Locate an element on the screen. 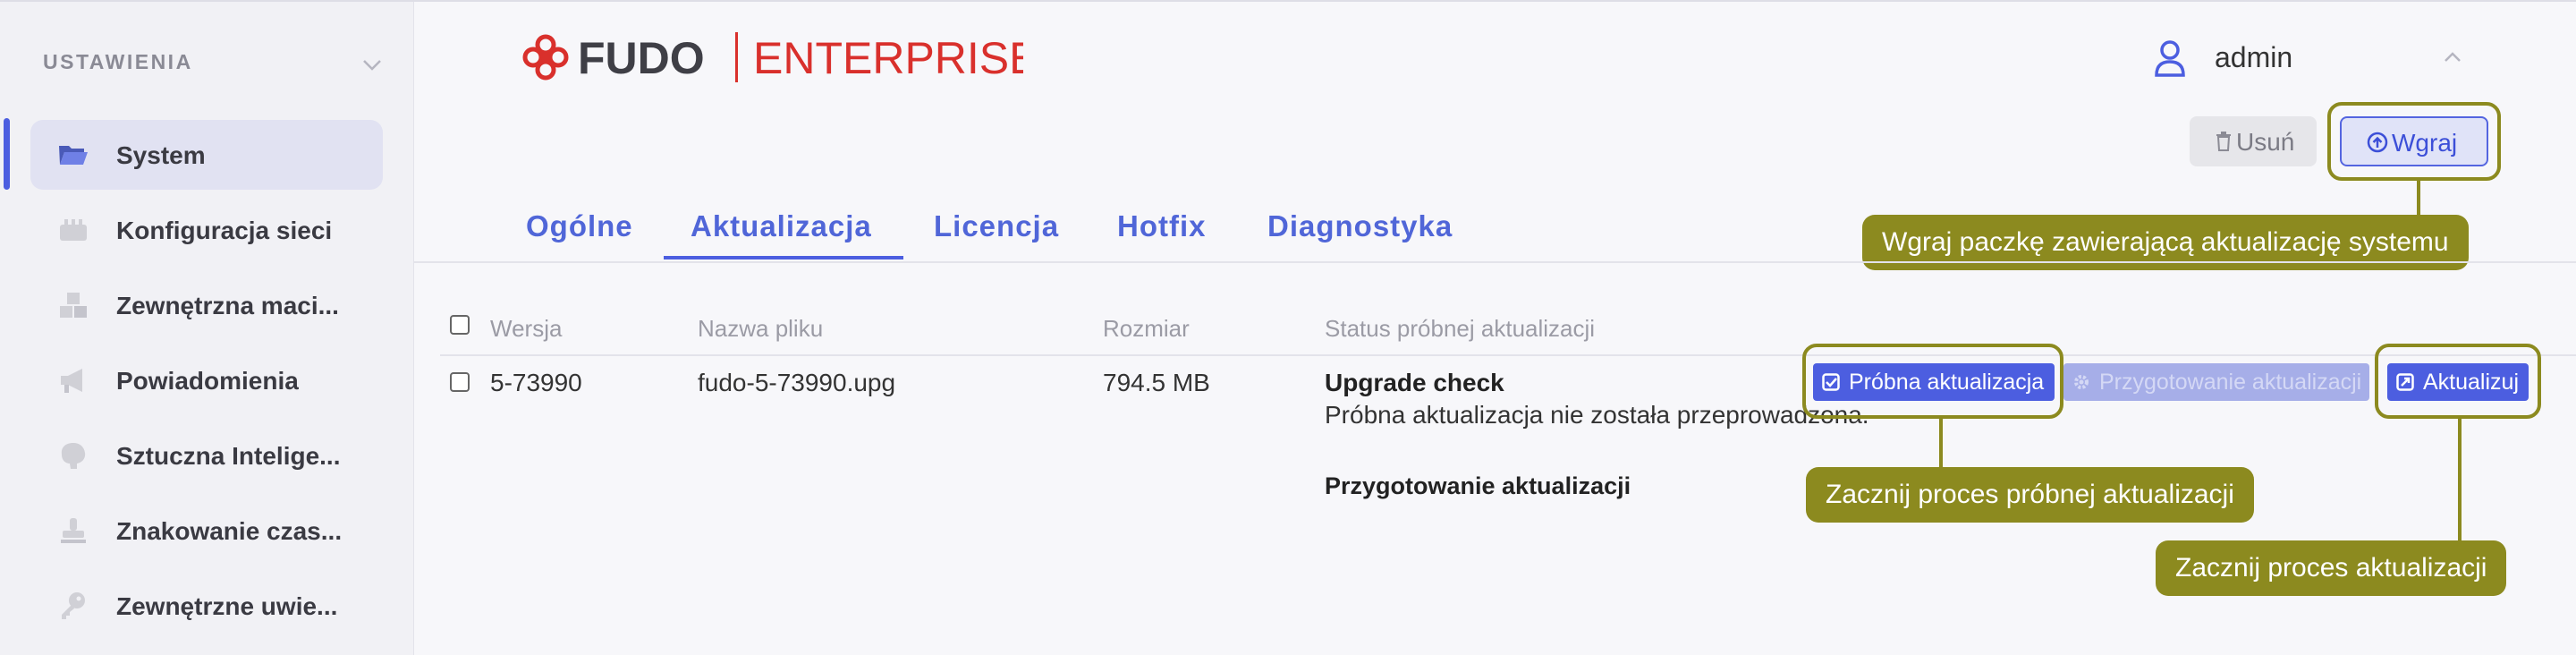 This screenshot has height=655, width=2576. delete-label: Usuń is located at coordinates (2265, 142).